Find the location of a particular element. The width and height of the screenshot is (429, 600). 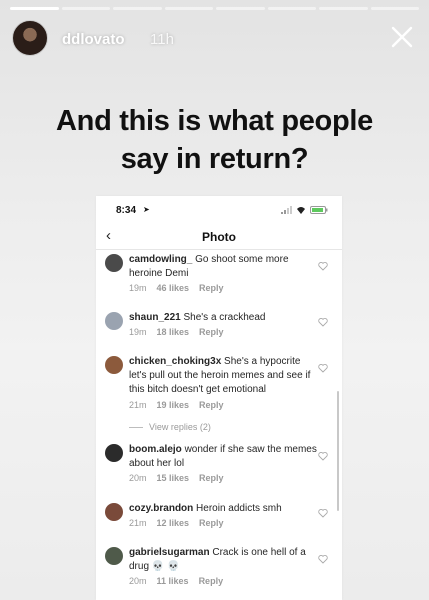

comment-username: camdowling_ is located at coordinates (160, 259).